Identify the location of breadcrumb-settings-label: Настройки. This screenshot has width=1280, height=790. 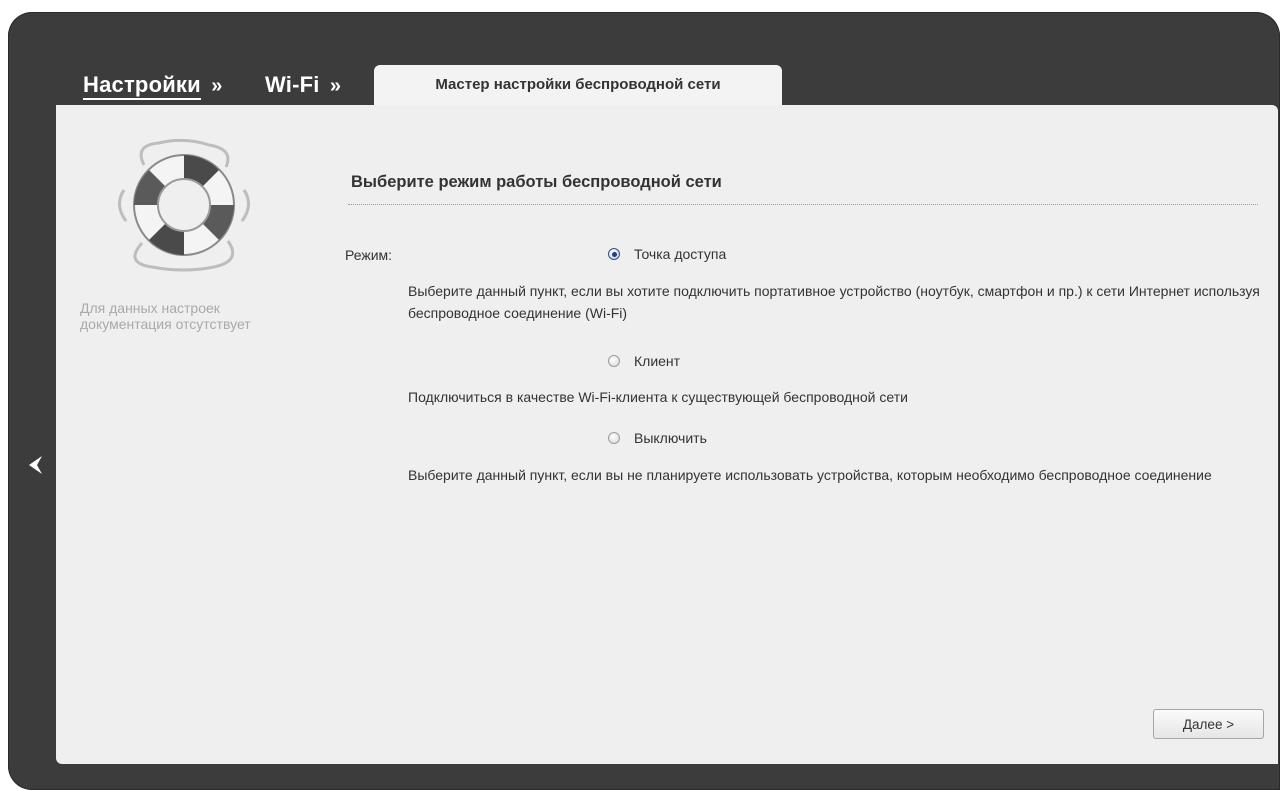
(142, 86).